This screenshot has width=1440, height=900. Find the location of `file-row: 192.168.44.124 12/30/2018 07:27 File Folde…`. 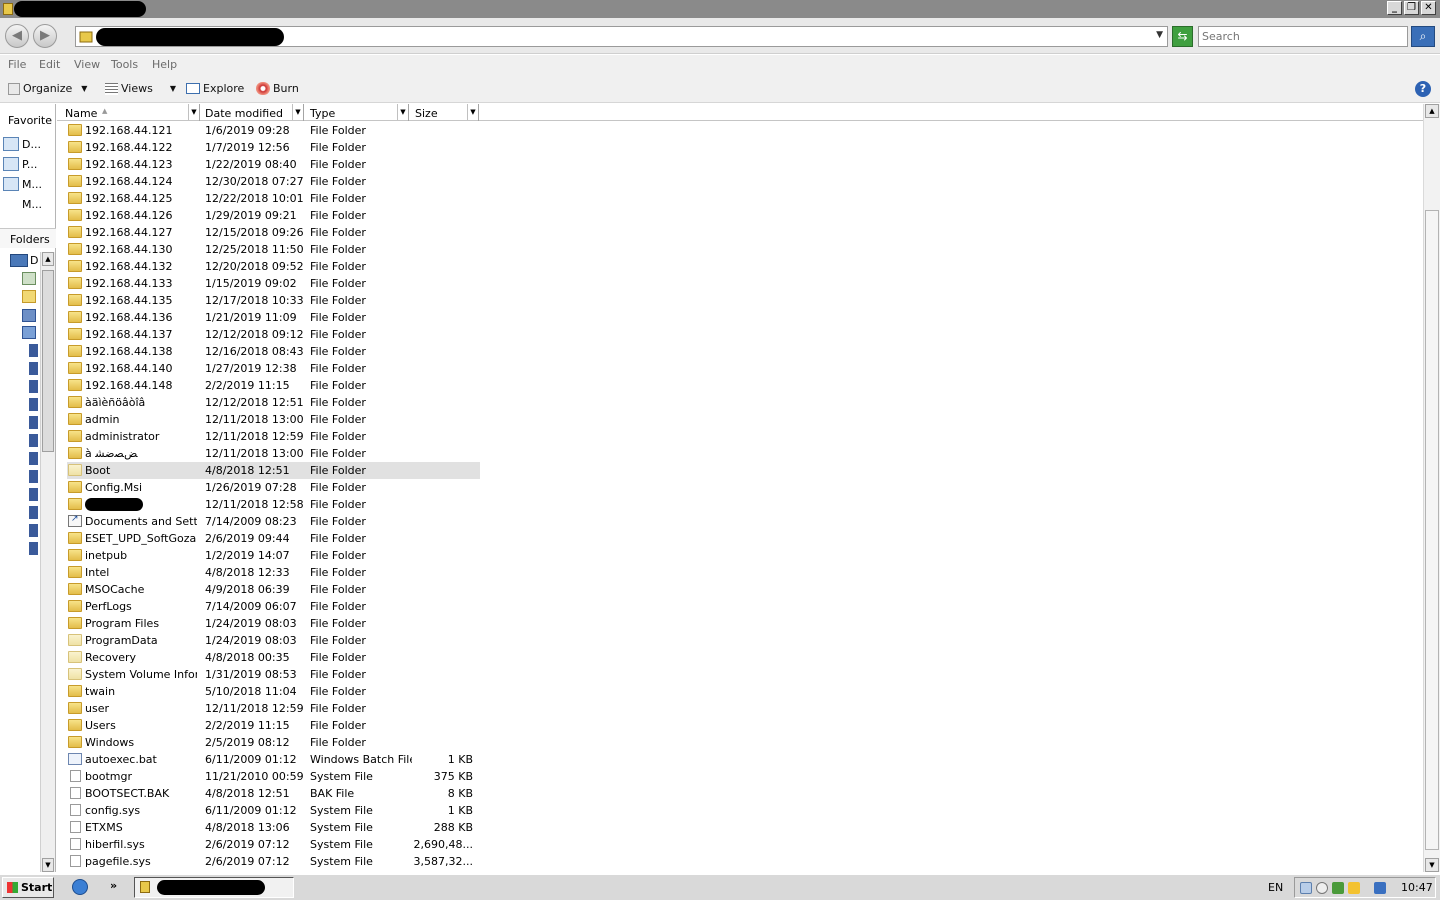

file-row: 192.168.44.124 12/30/2018 07:27 File Folde… is located at coordinates (273, 181).